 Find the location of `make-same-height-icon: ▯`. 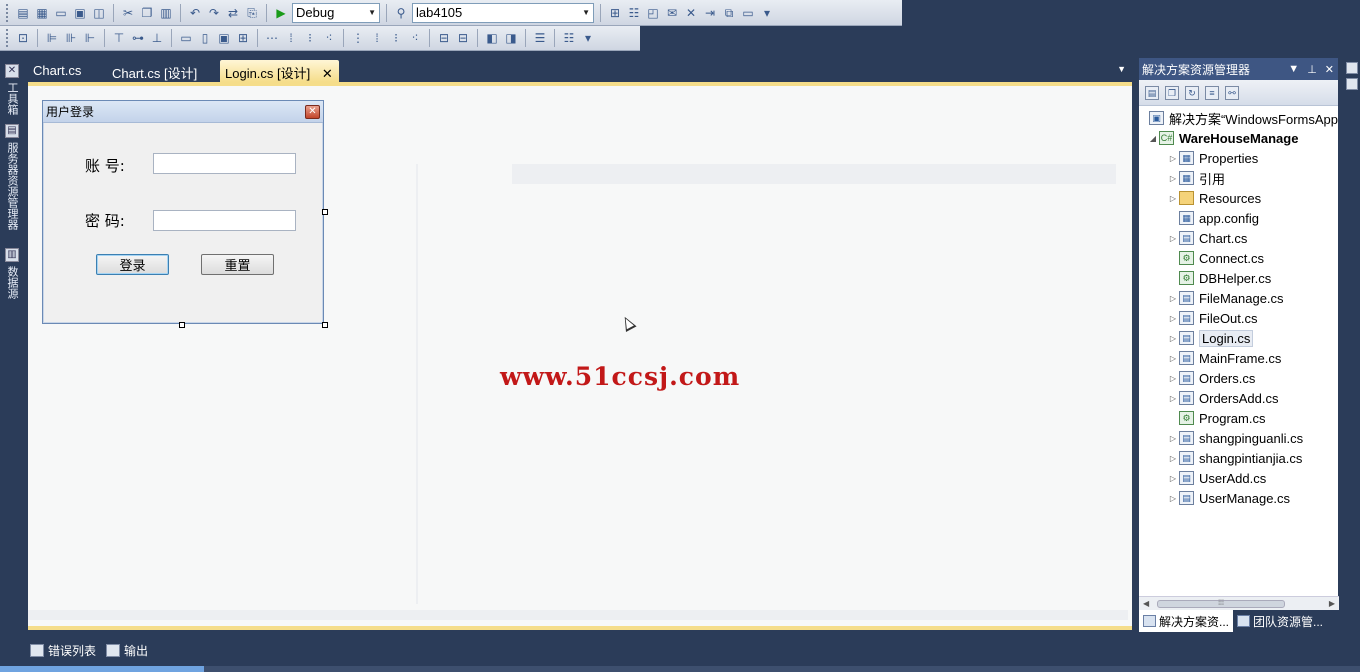

make-same-height-icon: ▯ is located at coordinates (205, 38).